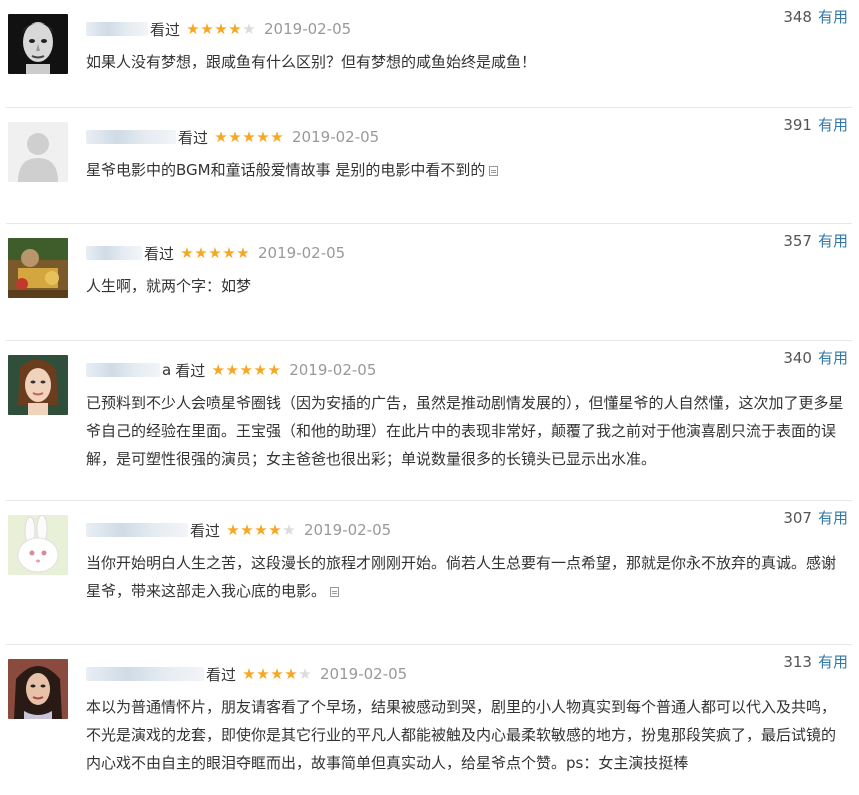  Describe the element at coordinates (815, 517) in the screenshot. I see `vote-area: 307 有用` at that location.